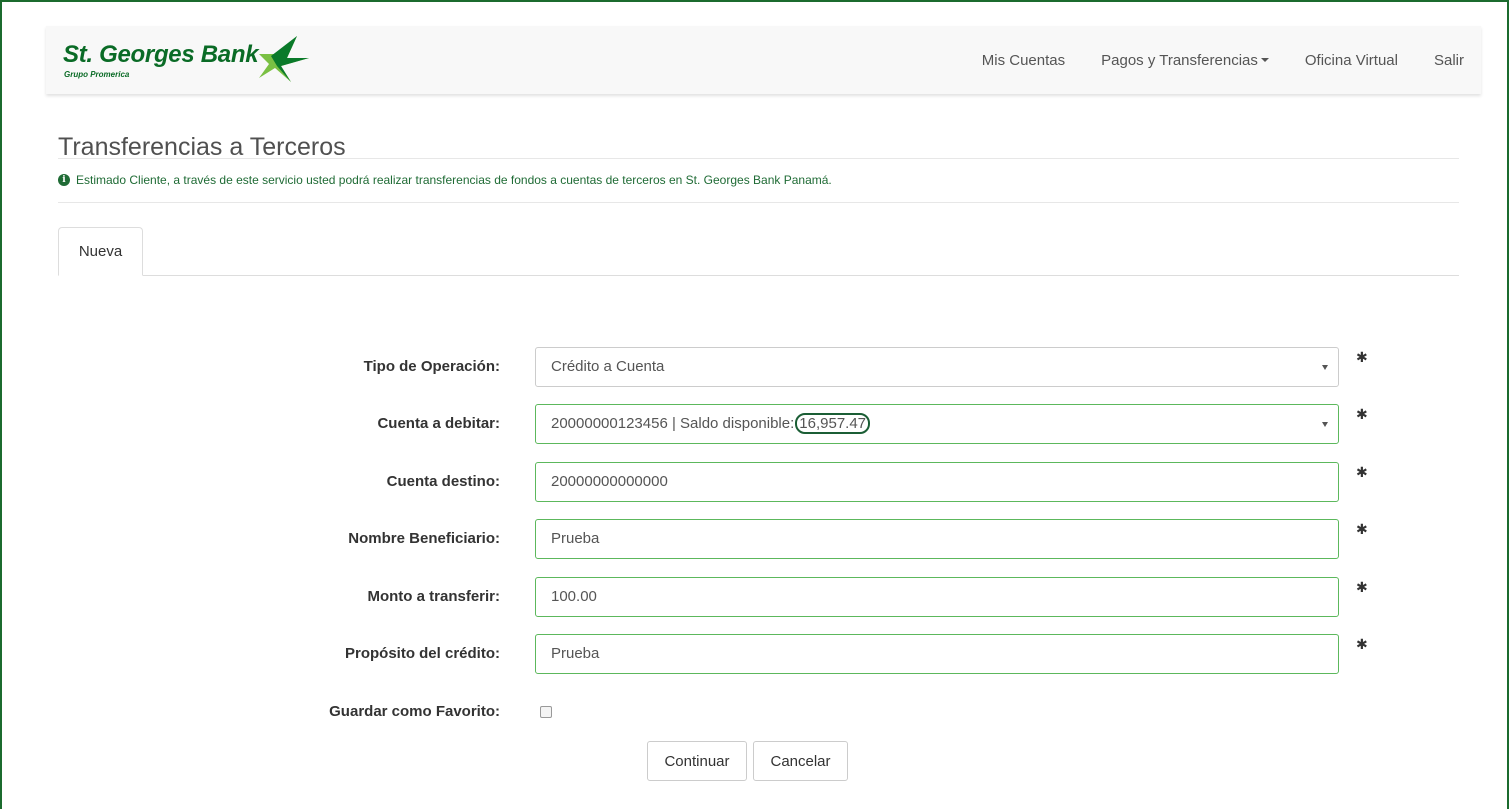  What do you see at coordinates (422, 653) in the screenshot?
I see `label-proposito: Propósito del crédito:` at bounding box center [422, 653].